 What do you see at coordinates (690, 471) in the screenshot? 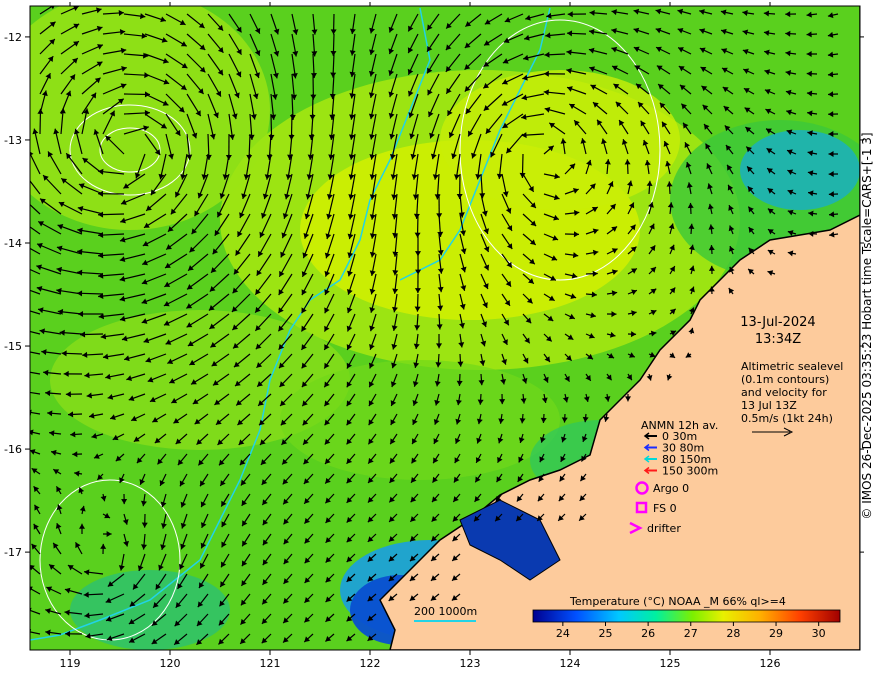
I see `legend-label: 150 300m` at bounding box center [690, 471].